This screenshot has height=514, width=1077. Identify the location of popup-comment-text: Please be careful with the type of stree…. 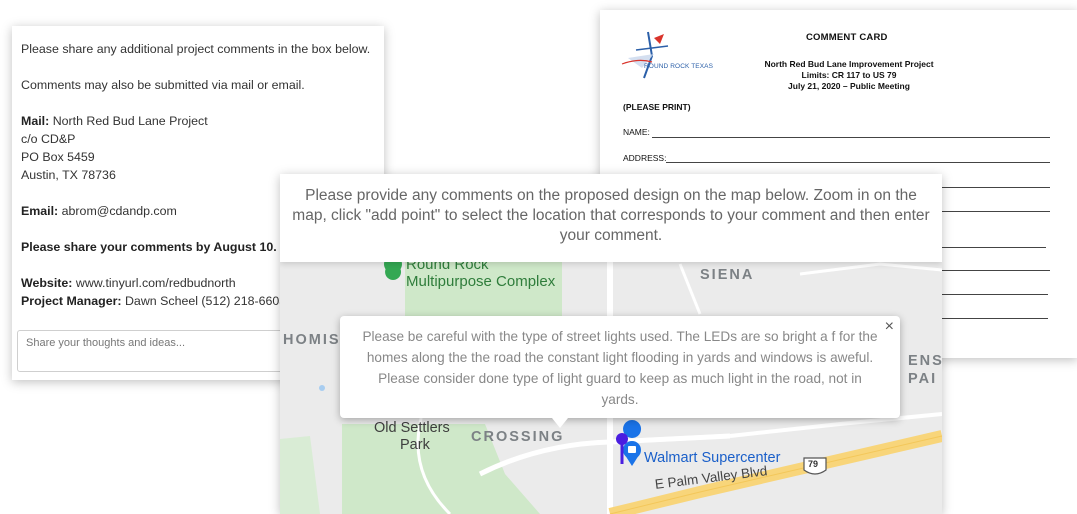
(620, 368).